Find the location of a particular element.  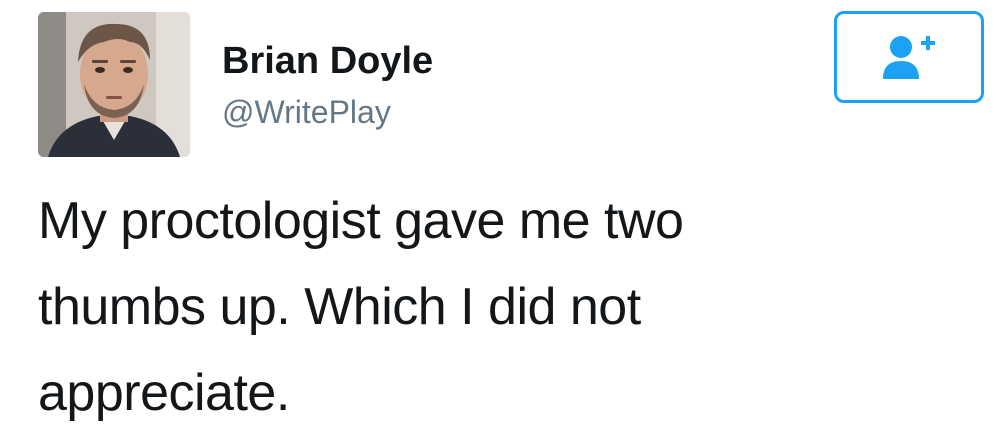

avatar-photo is located at coordinates (114, 84).